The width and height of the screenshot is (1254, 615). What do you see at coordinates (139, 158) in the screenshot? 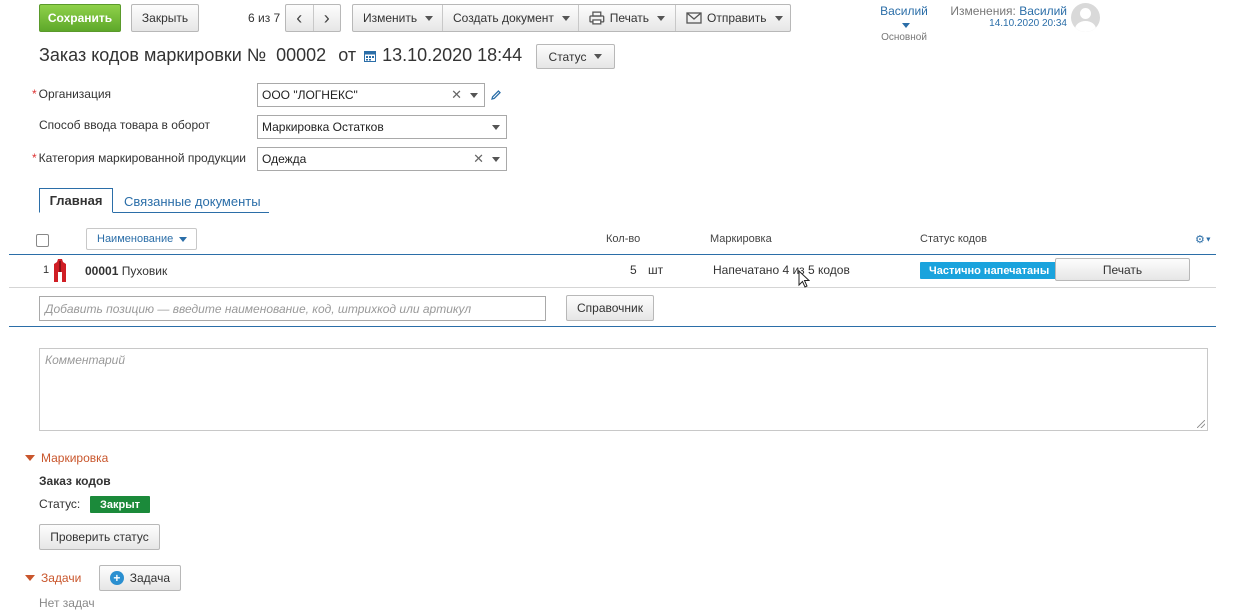
I see `category-label: * Категория маркированной продукции` at bounding box center [139, 158].